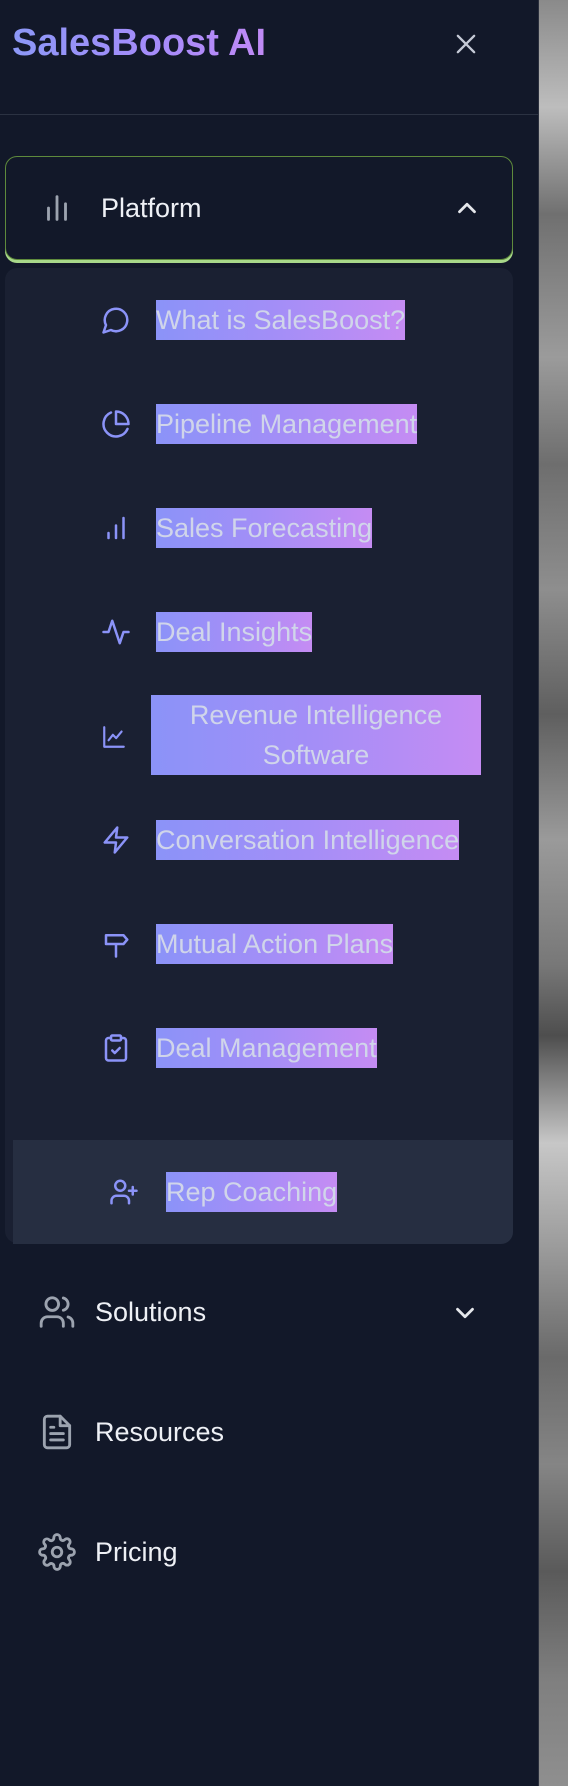 The width and height of the screenshot is (568, 1786). What do you see at coordinates (151, 1312) in the screenshot?
I see `nav-solutions-label: Solutions` at bounding box center [151, 1312].